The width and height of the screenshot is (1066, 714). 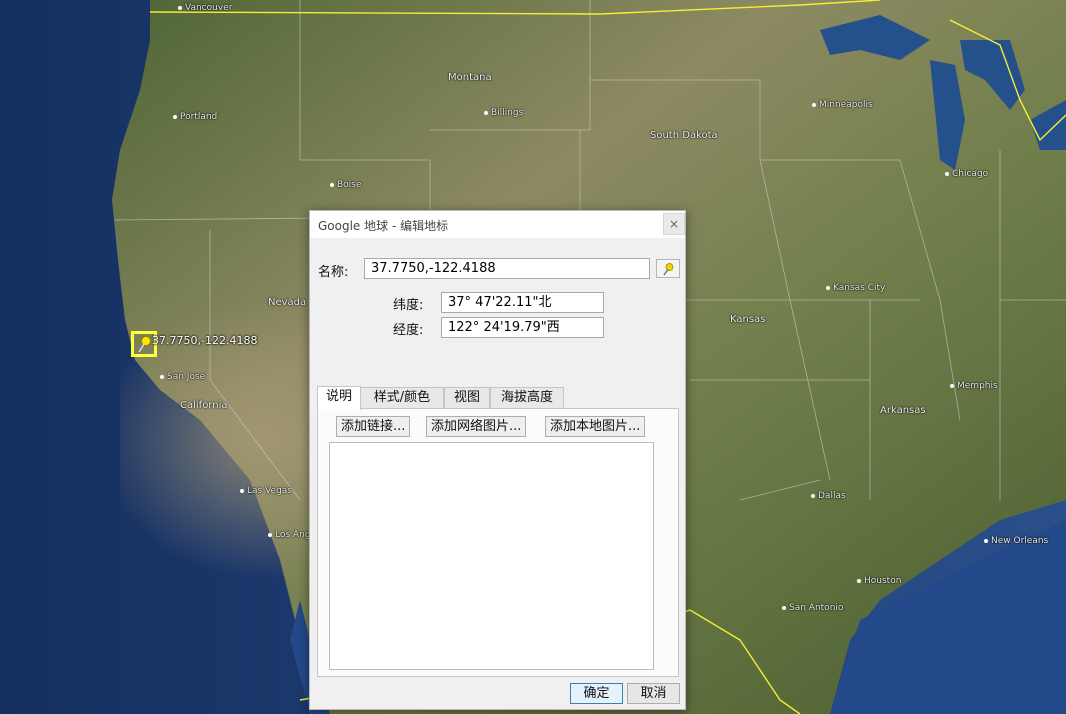 What do you see at coordinates (470, 77) in the screenshot?
I see `map-region-label: Montana` at bounding box center [470, 77].